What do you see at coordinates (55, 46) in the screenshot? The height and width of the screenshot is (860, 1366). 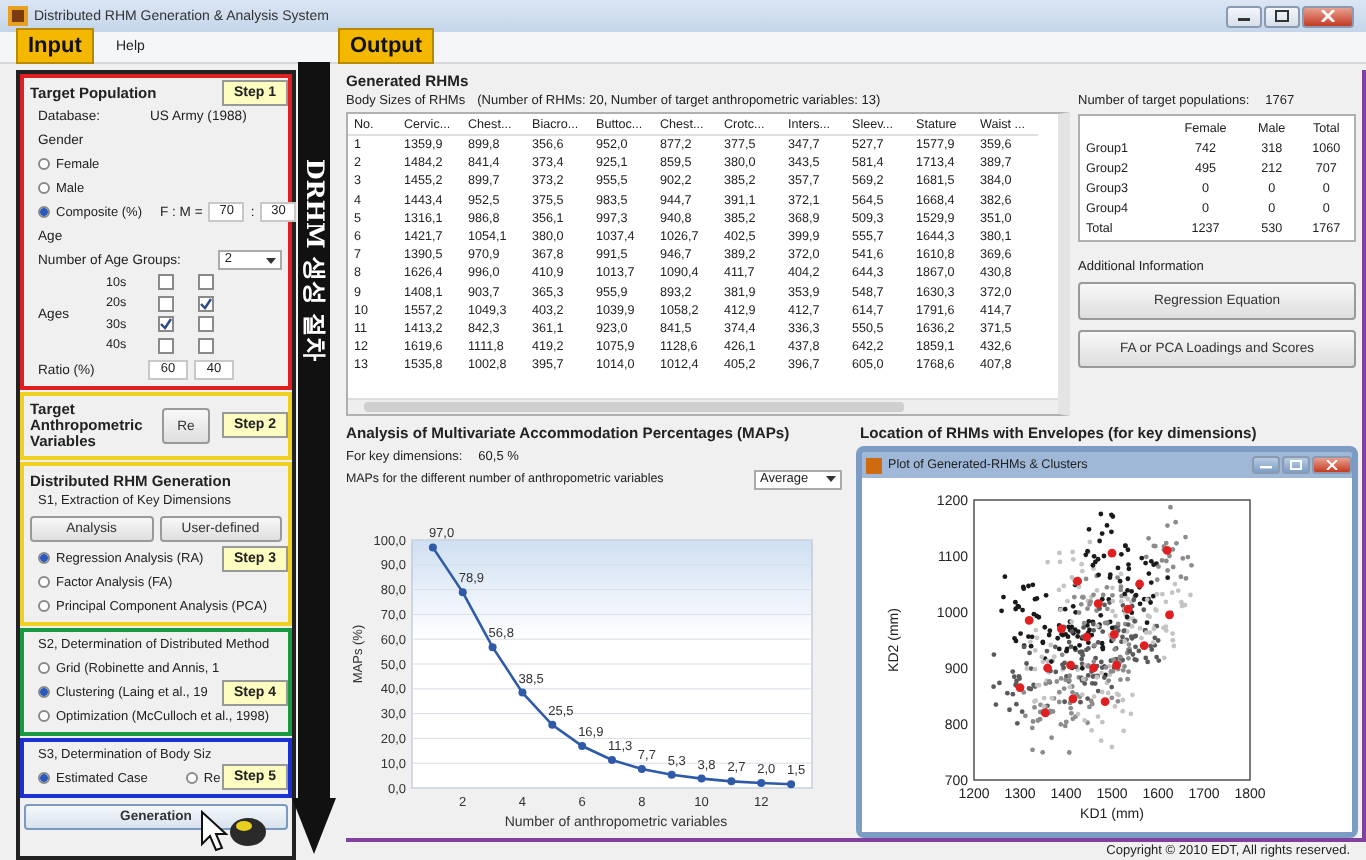 I see `input-label: Input` at bounding box center [55, 46].